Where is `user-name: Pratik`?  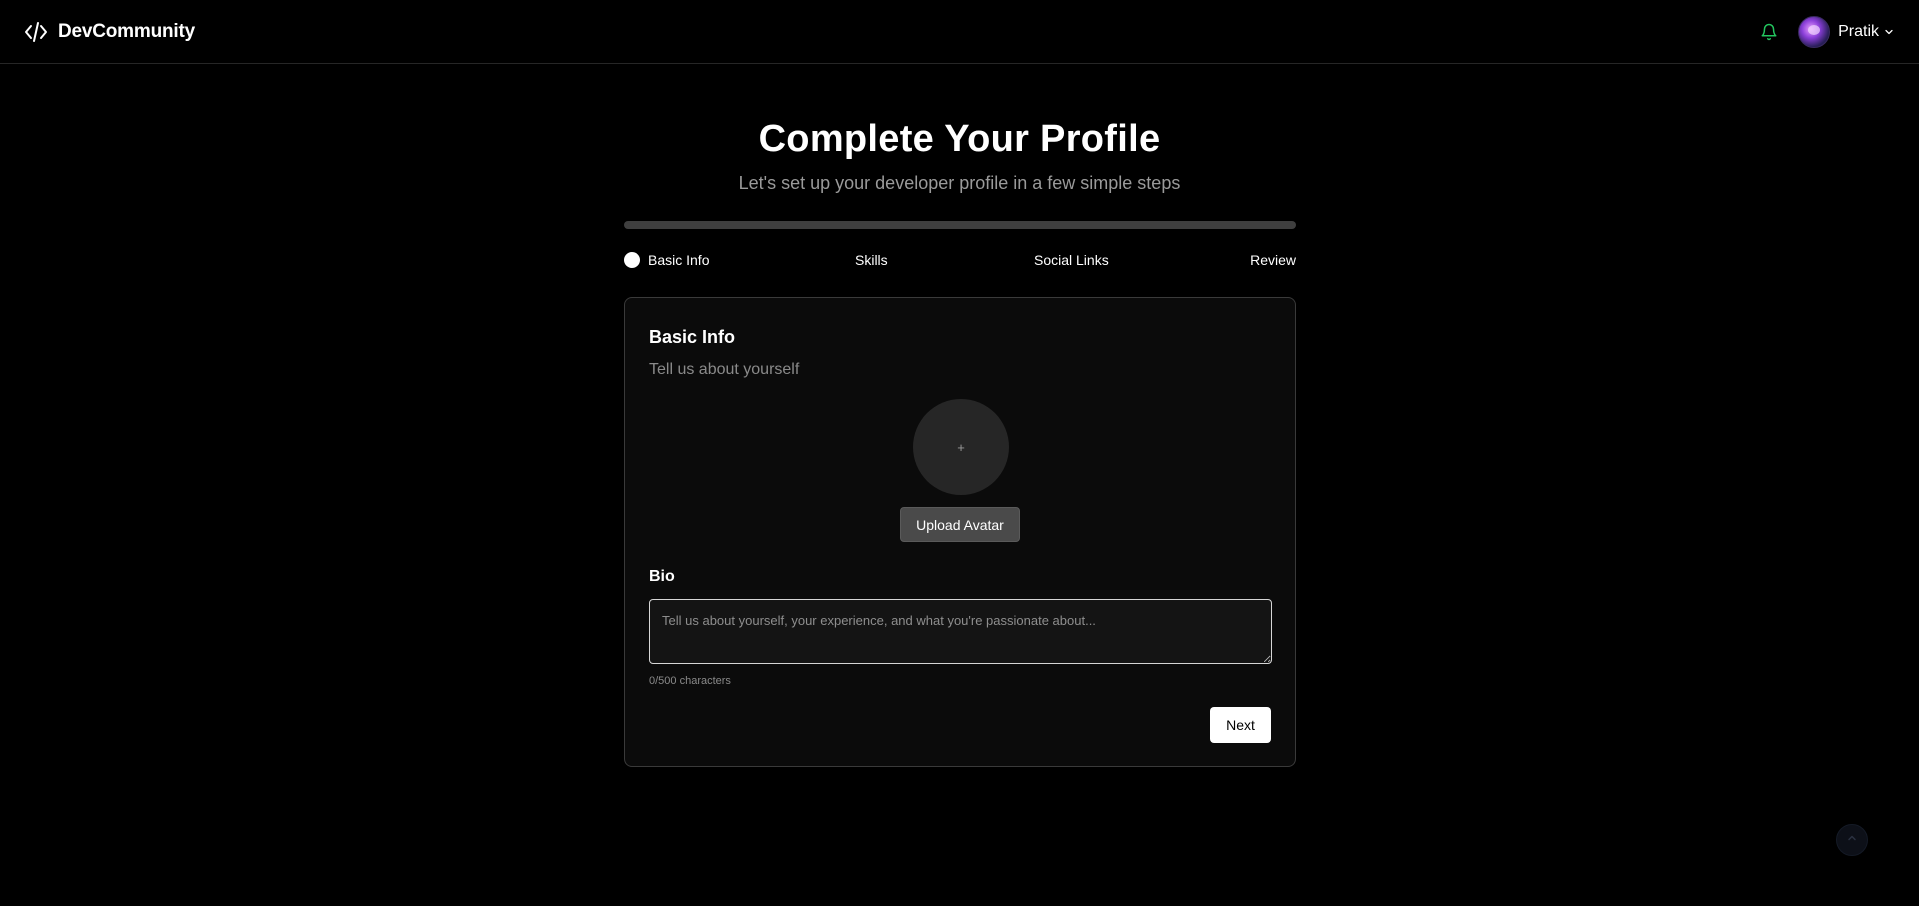 user-name: Pratik is located at coordinates (1858, 31).